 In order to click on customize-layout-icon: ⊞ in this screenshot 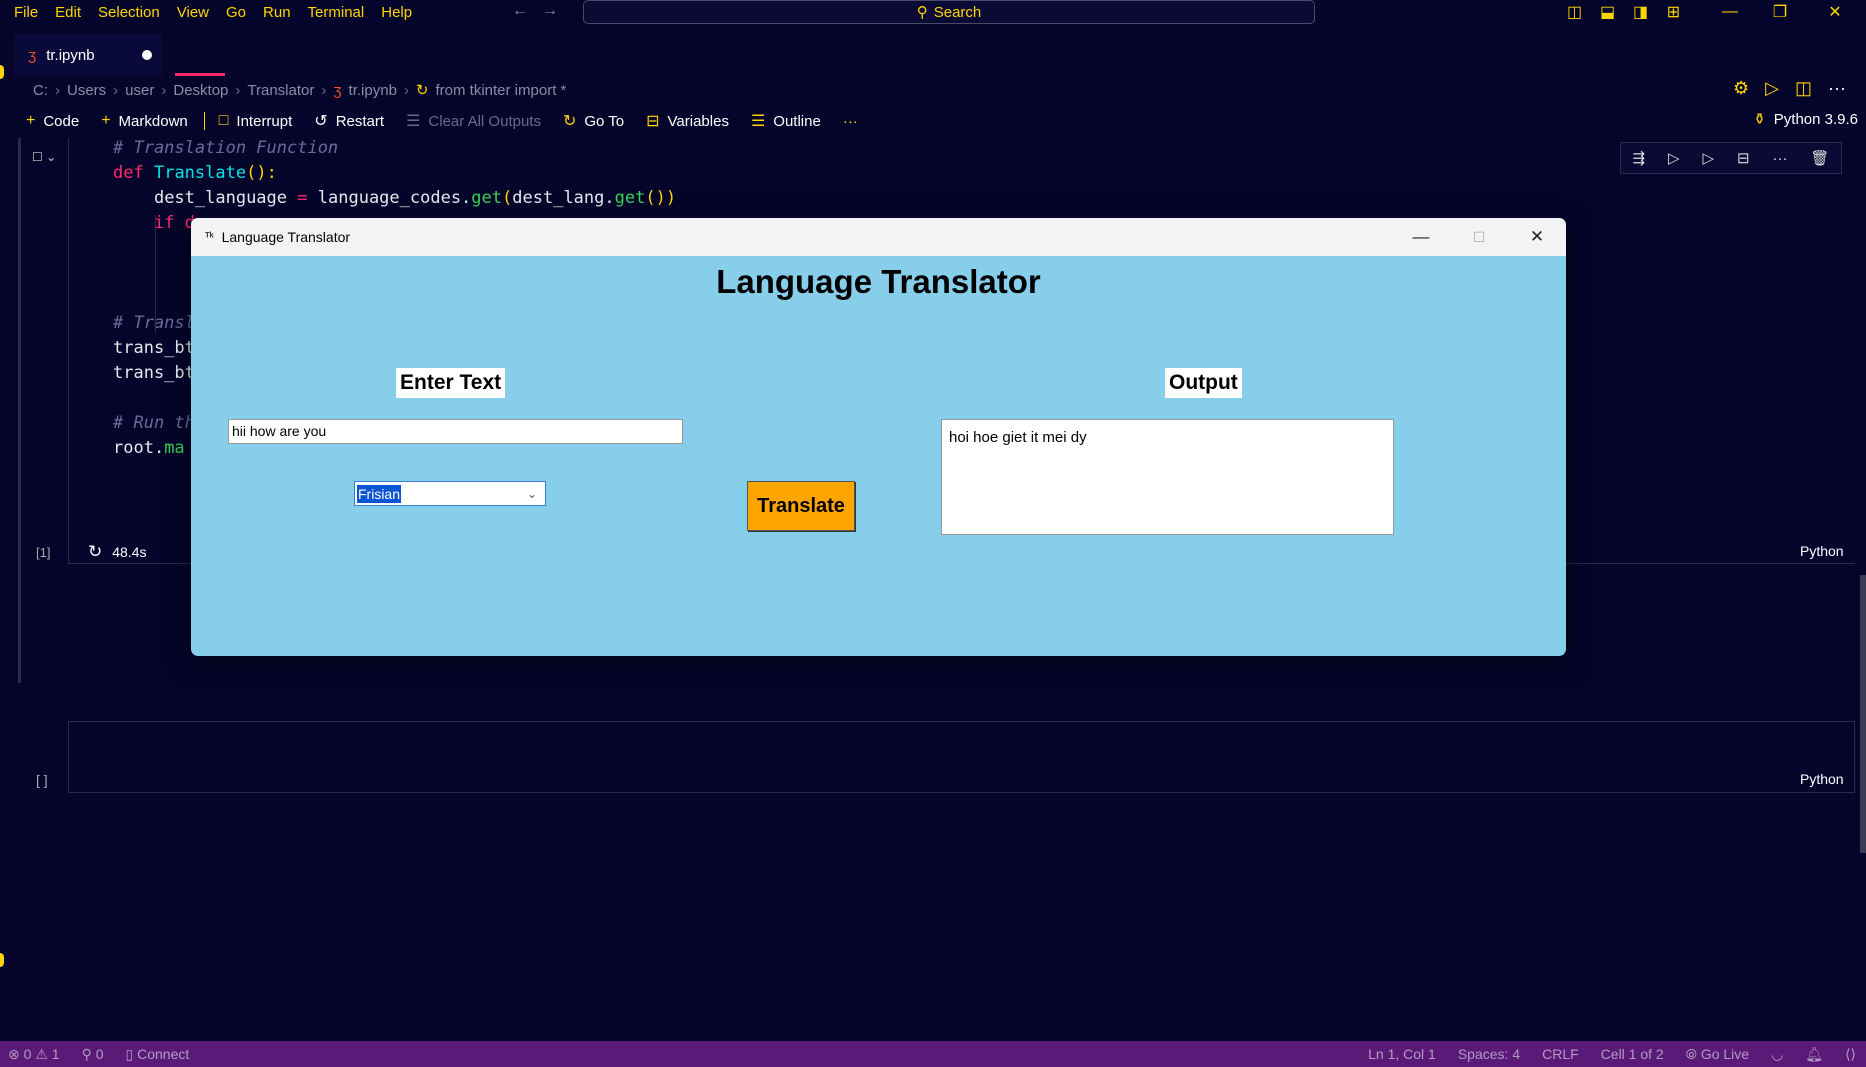, I will do `click(1673, 12)`.